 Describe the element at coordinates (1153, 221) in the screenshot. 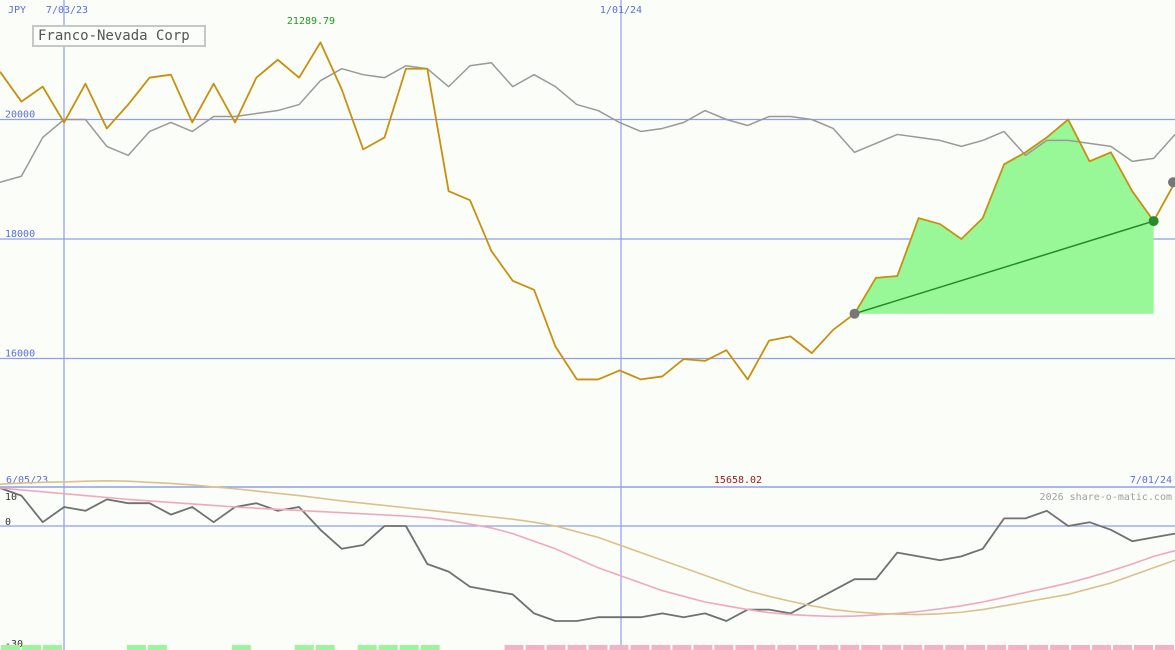

I see `trend-end-point` at that location.